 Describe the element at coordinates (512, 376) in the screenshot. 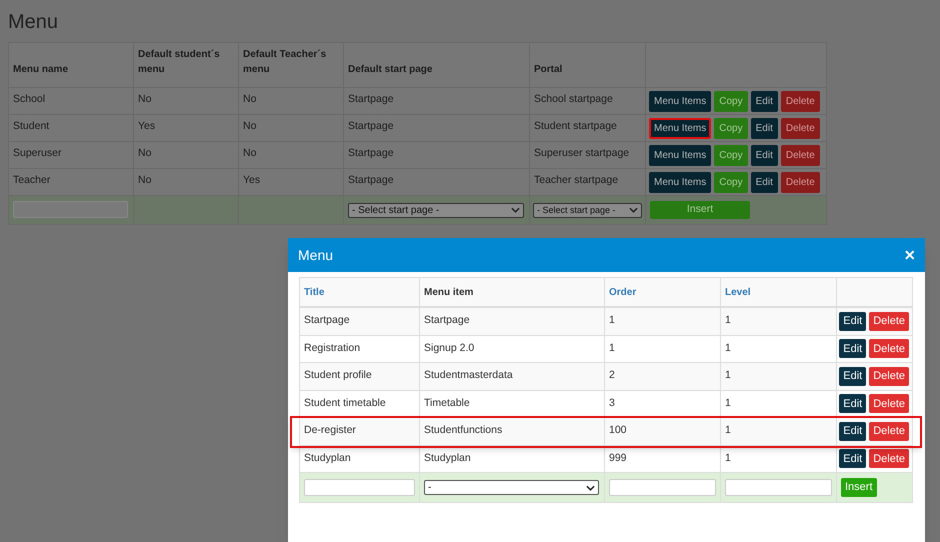

I see `table-cell: Studentmasterdata` at that location.